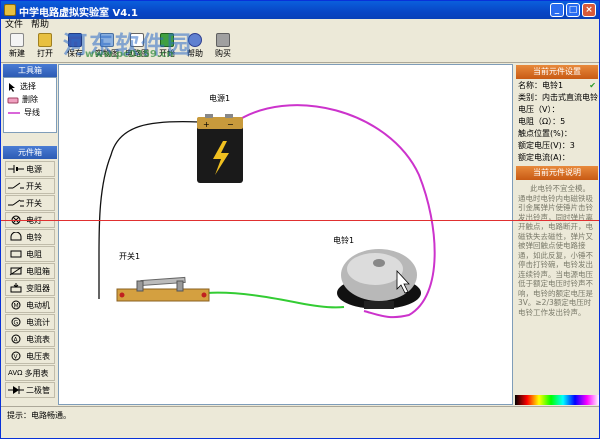  What do you see at coordinates (223, 40) in the screenshot?
I see `buy-icon` at bounding box center [223, 40].